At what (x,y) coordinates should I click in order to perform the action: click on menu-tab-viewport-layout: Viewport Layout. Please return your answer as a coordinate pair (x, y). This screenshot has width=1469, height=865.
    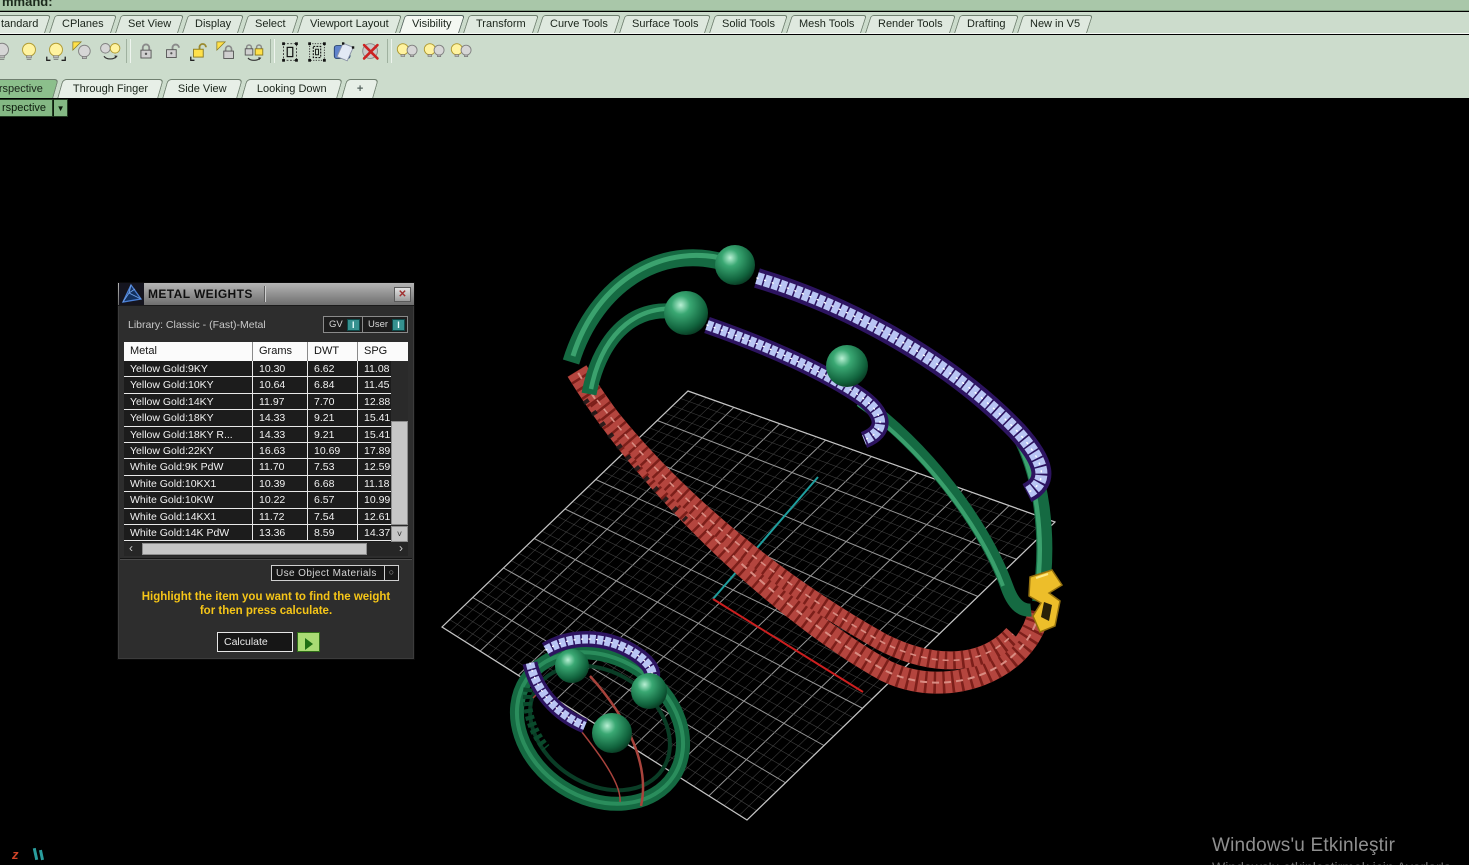
    Looking at the image, I should click on (349, 24).